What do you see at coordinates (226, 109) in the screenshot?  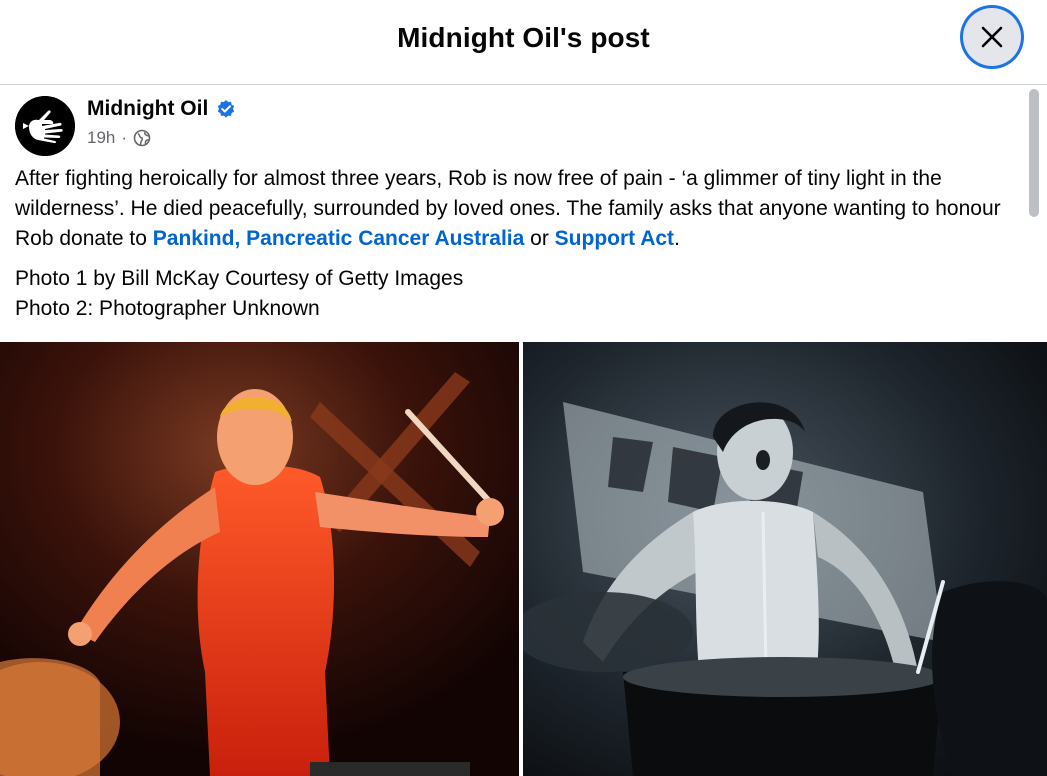 I see `verified-badge-icon` at bounding box center [226, 109].